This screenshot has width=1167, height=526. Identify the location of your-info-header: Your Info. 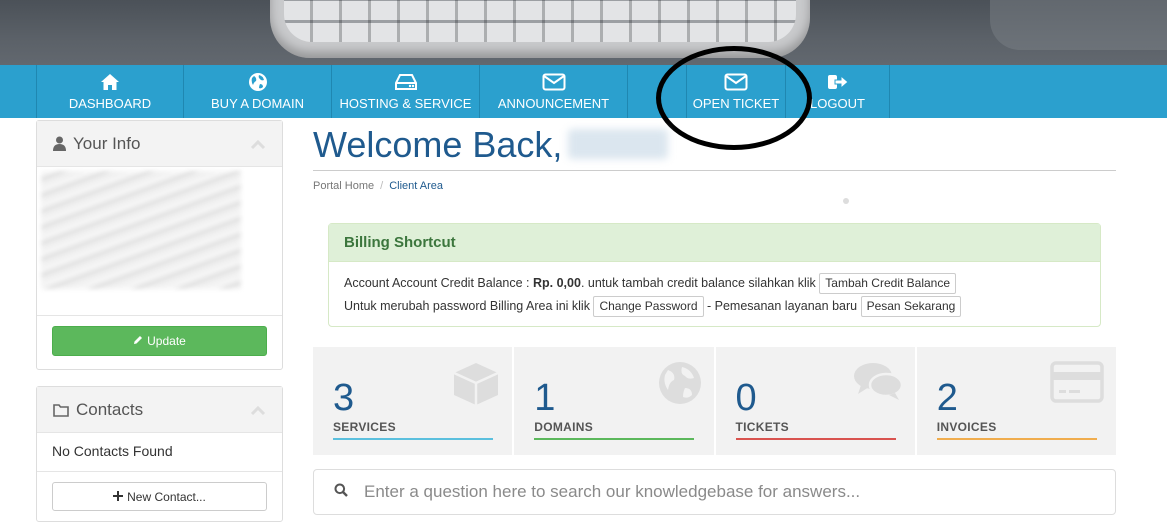
(159, 144).